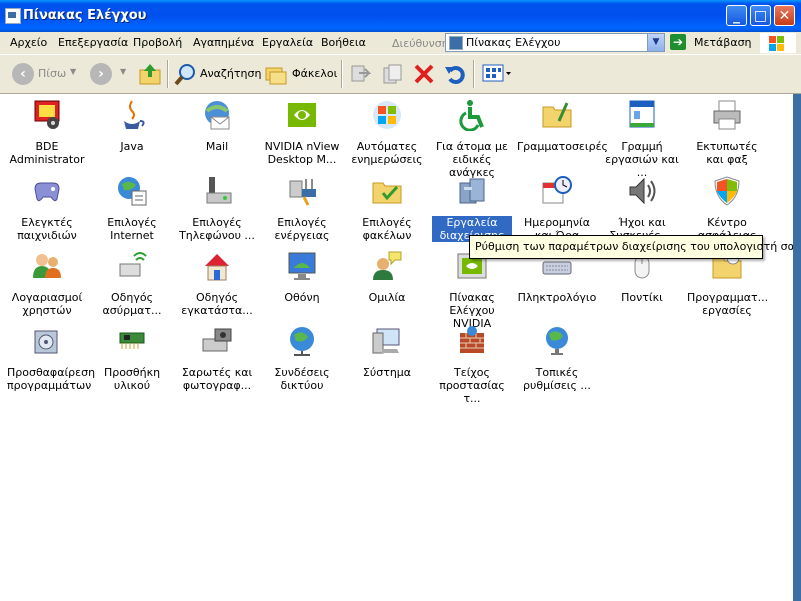 This screenshot has width=801, height=601. I want to click on maximize-button: □, so click(760, 15).